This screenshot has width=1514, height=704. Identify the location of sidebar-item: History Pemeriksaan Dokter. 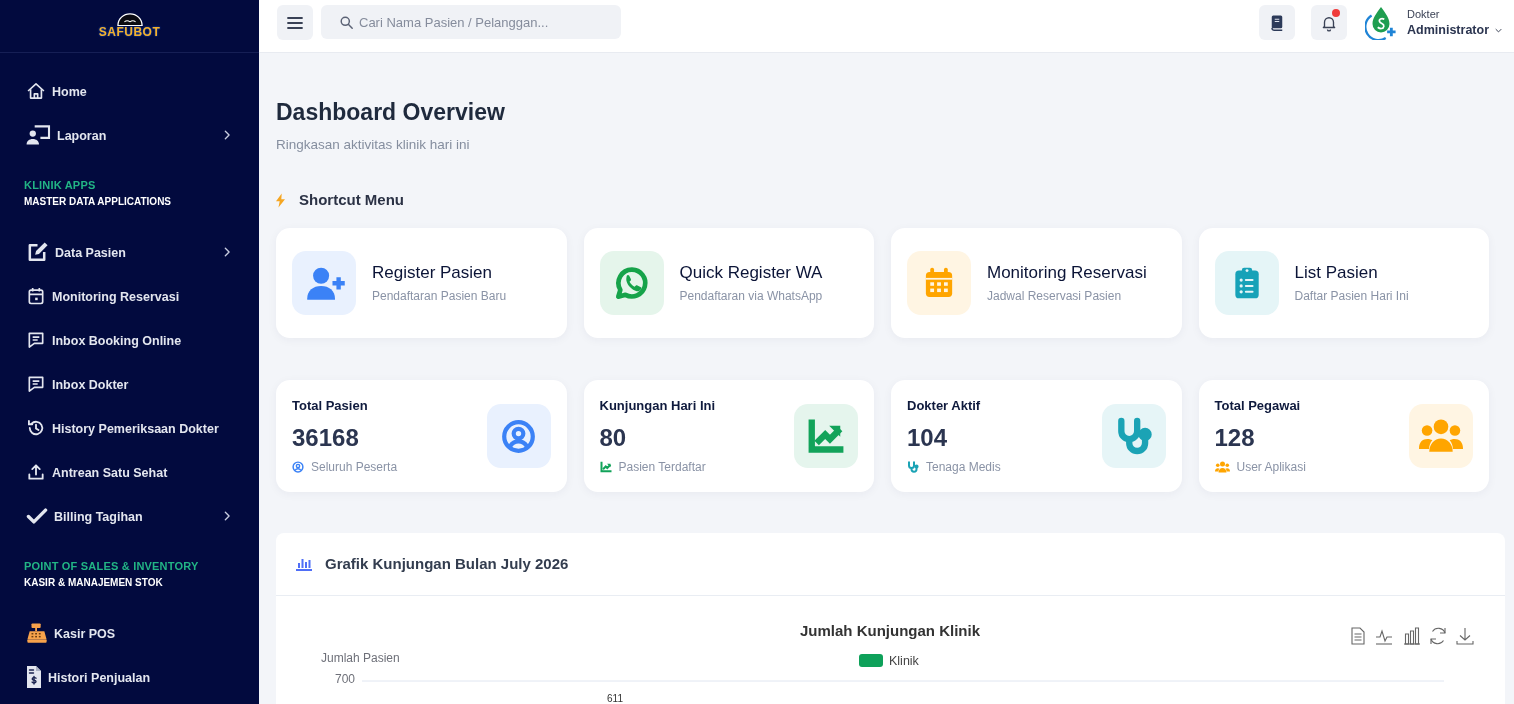
(129, 429).